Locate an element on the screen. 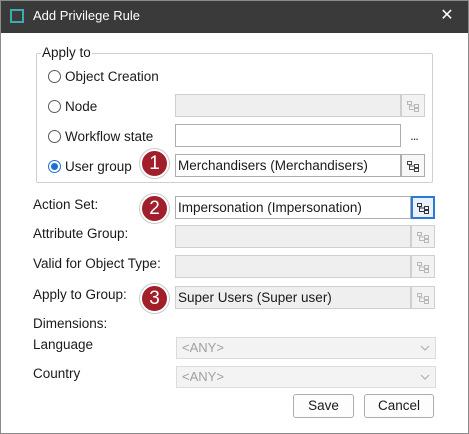 The image size is (469, 434). node-field is located at coordinates (288, 105).